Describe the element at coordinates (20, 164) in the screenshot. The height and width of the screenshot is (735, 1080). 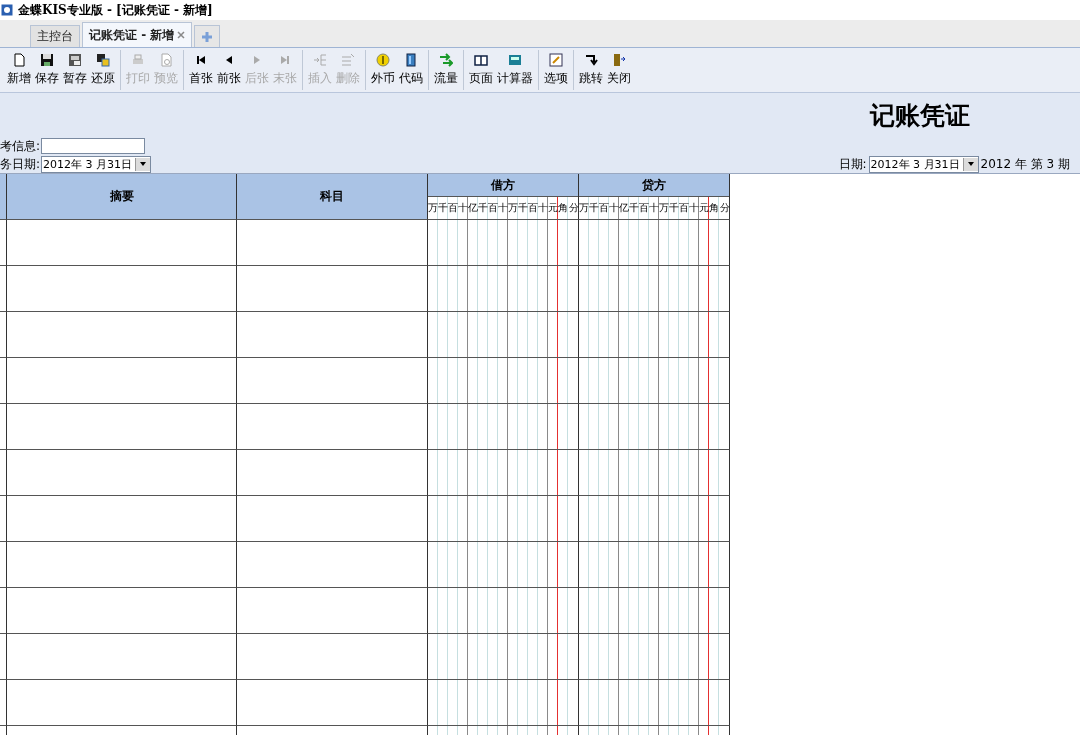
I see `field-label: 务日期:` at that location.